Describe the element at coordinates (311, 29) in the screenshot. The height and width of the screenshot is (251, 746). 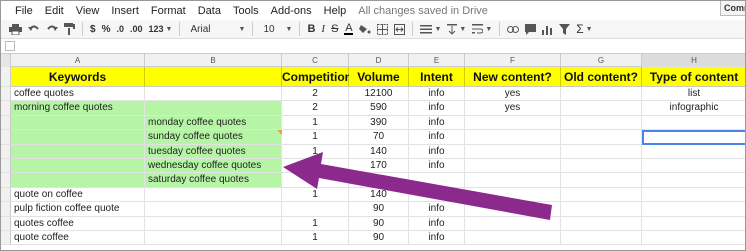
I see `bold-button: B` at that location.